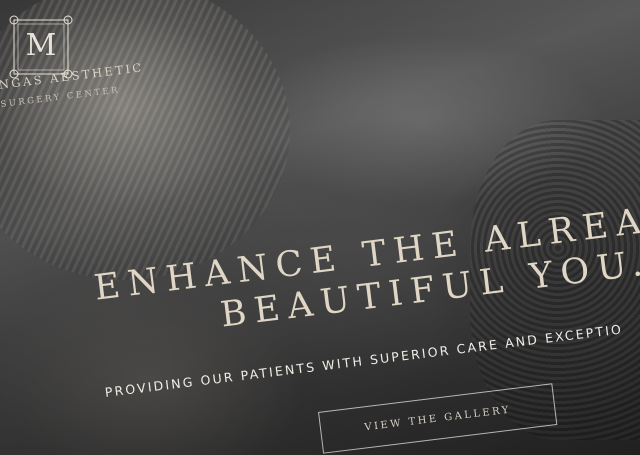 The height and width of the screenshot is (455, 640). Describe the element at coordinates (41, 45) in the screenshot. I see `logo-letter: M` at that location.